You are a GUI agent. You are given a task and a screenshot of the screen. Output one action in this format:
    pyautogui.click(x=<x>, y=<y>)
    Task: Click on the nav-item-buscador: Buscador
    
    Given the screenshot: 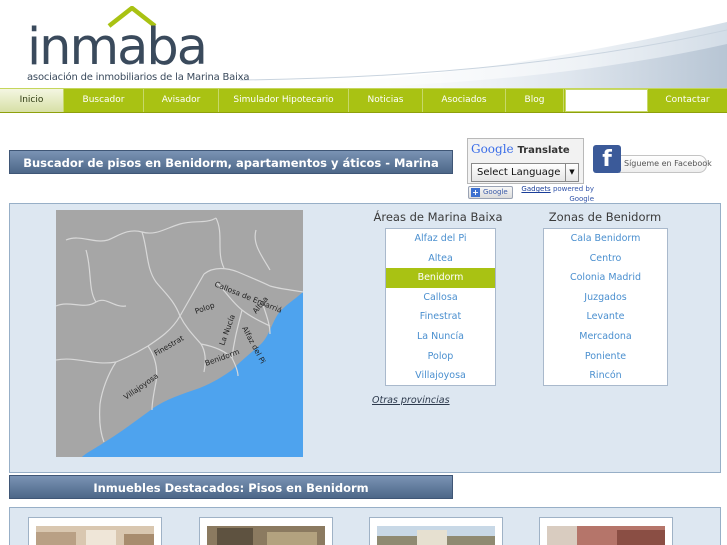 What is the action you would take?
    pyautogui.click(x=104, y=100)
    